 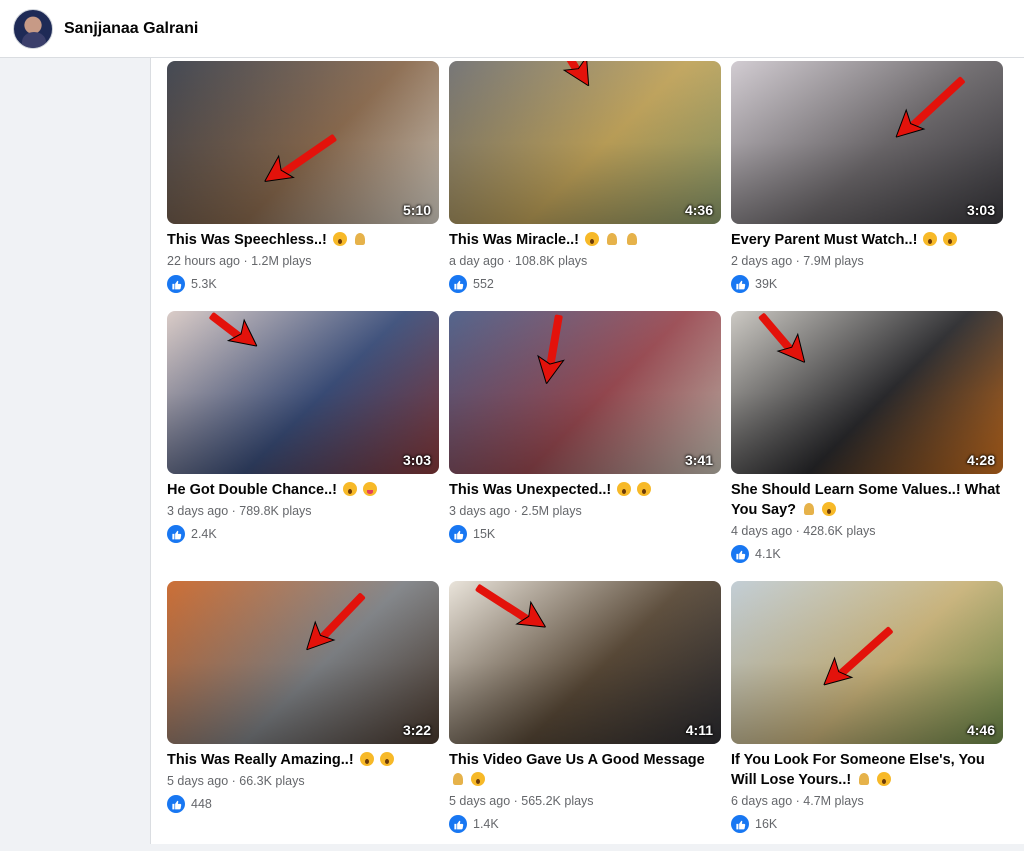 What do you see at coordinates (585, 534) in the screenshot?
I see `like-count-row: 15K` at bounding box center [585, 534].